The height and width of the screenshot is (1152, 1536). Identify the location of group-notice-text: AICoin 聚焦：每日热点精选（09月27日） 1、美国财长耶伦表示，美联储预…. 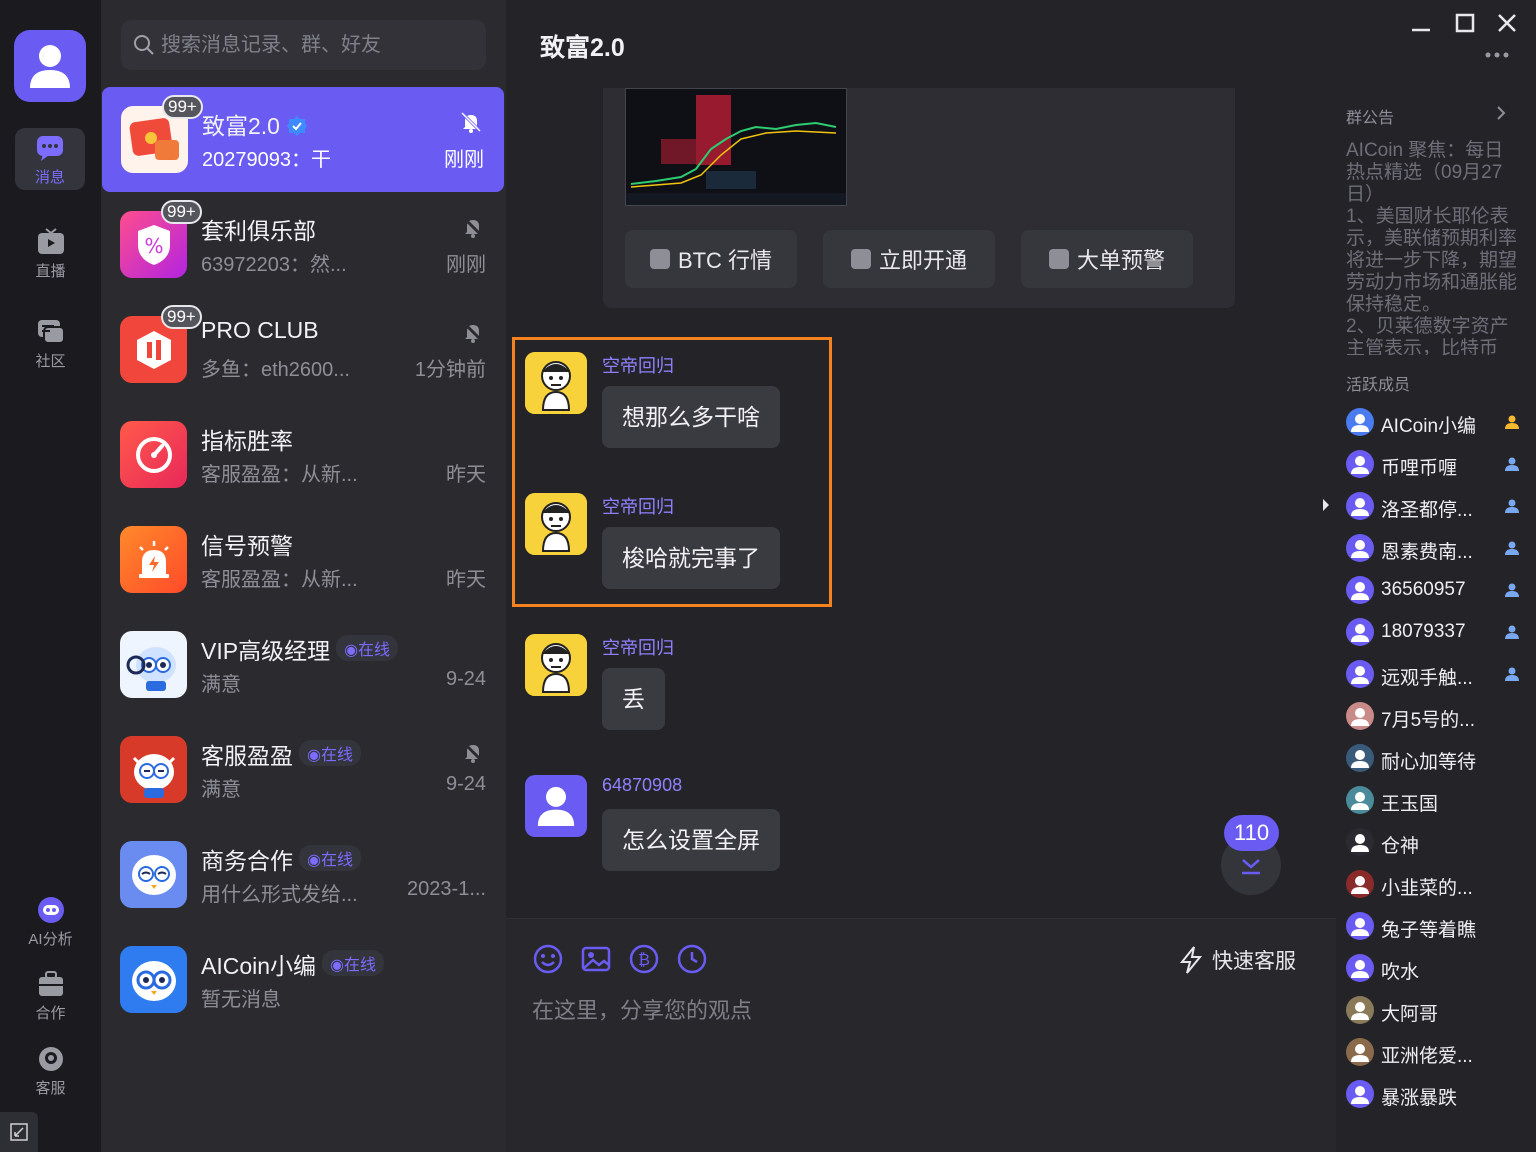
(1434, 247).